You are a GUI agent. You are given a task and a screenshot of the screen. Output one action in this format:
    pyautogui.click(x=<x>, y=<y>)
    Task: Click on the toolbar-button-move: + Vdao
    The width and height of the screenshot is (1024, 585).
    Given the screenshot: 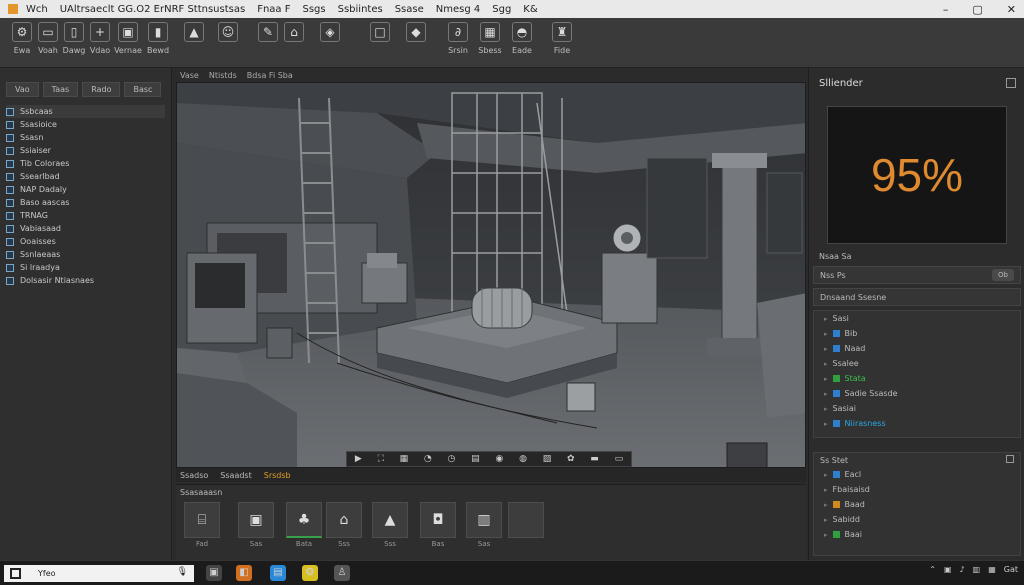 What is the action you would take?
    pyautogui.click(x=100, y=38)
    